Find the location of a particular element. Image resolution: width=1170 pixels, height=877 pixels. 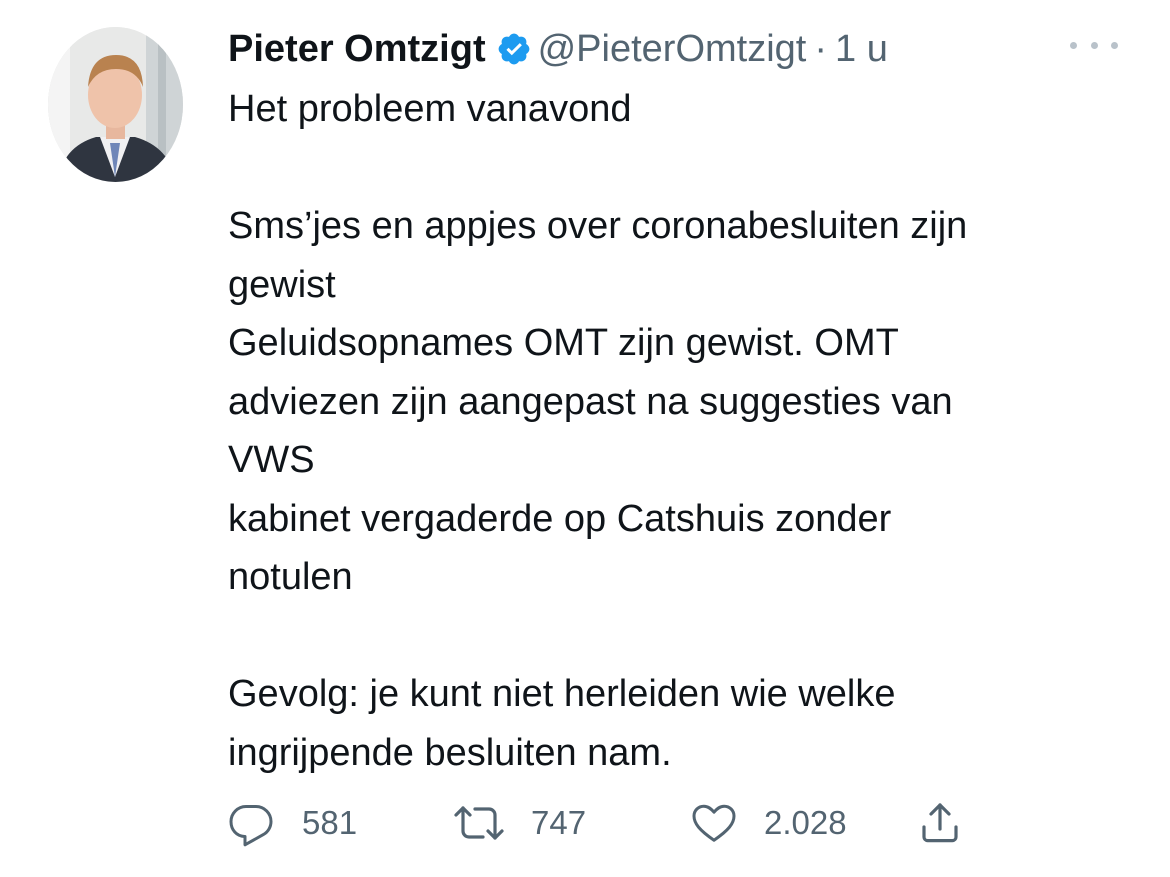

tweet-line: Het probleem vanavond is located at coordinates (430, 109).